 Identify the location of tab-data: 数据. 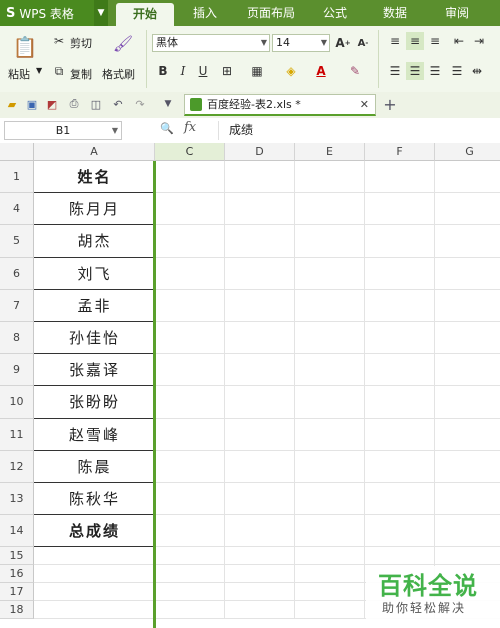
(395, 13).